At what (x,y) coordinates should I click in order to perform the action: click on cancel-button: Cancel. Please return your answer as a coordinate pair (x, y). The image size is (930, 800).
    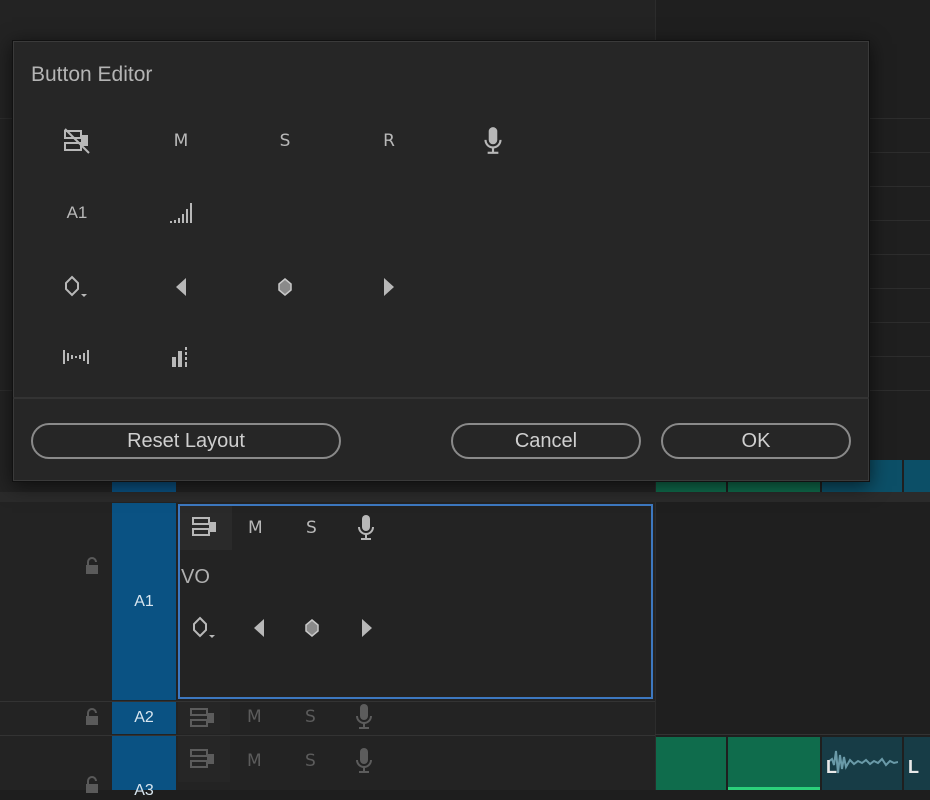
    Looking at the image, I should click on (546, 441).